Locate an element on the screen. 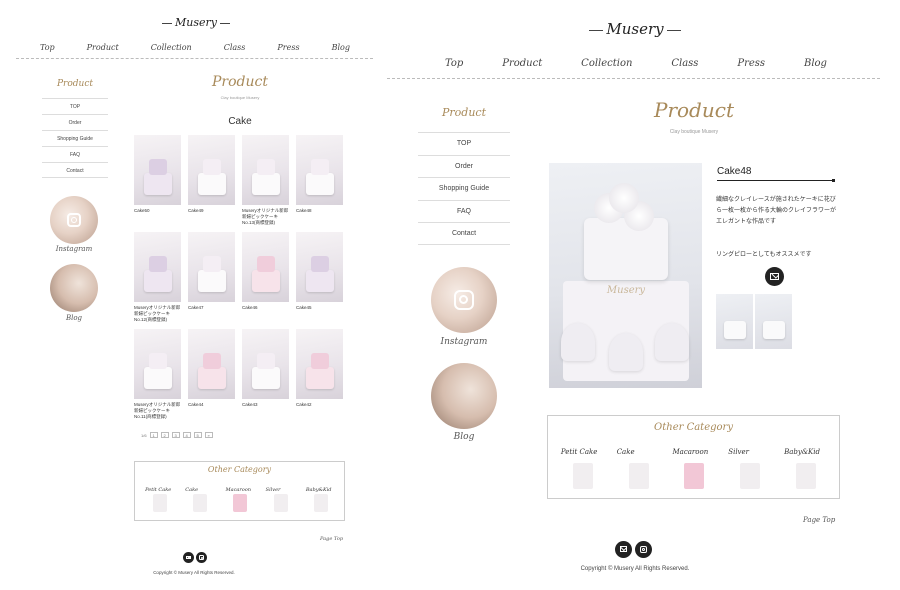  product-card: Cake47 is located at coordinates (211, 280).